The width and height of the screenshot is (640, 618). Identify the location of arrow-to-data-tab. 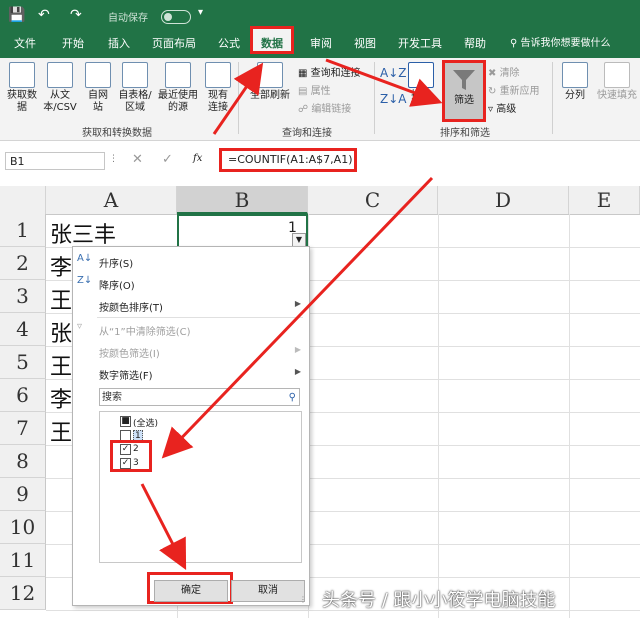
(238, 98).